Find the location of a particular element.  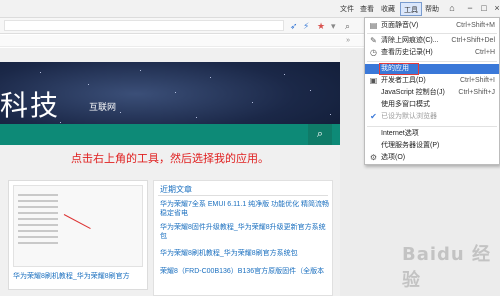

address-bar is located at coordinates (144, 25).